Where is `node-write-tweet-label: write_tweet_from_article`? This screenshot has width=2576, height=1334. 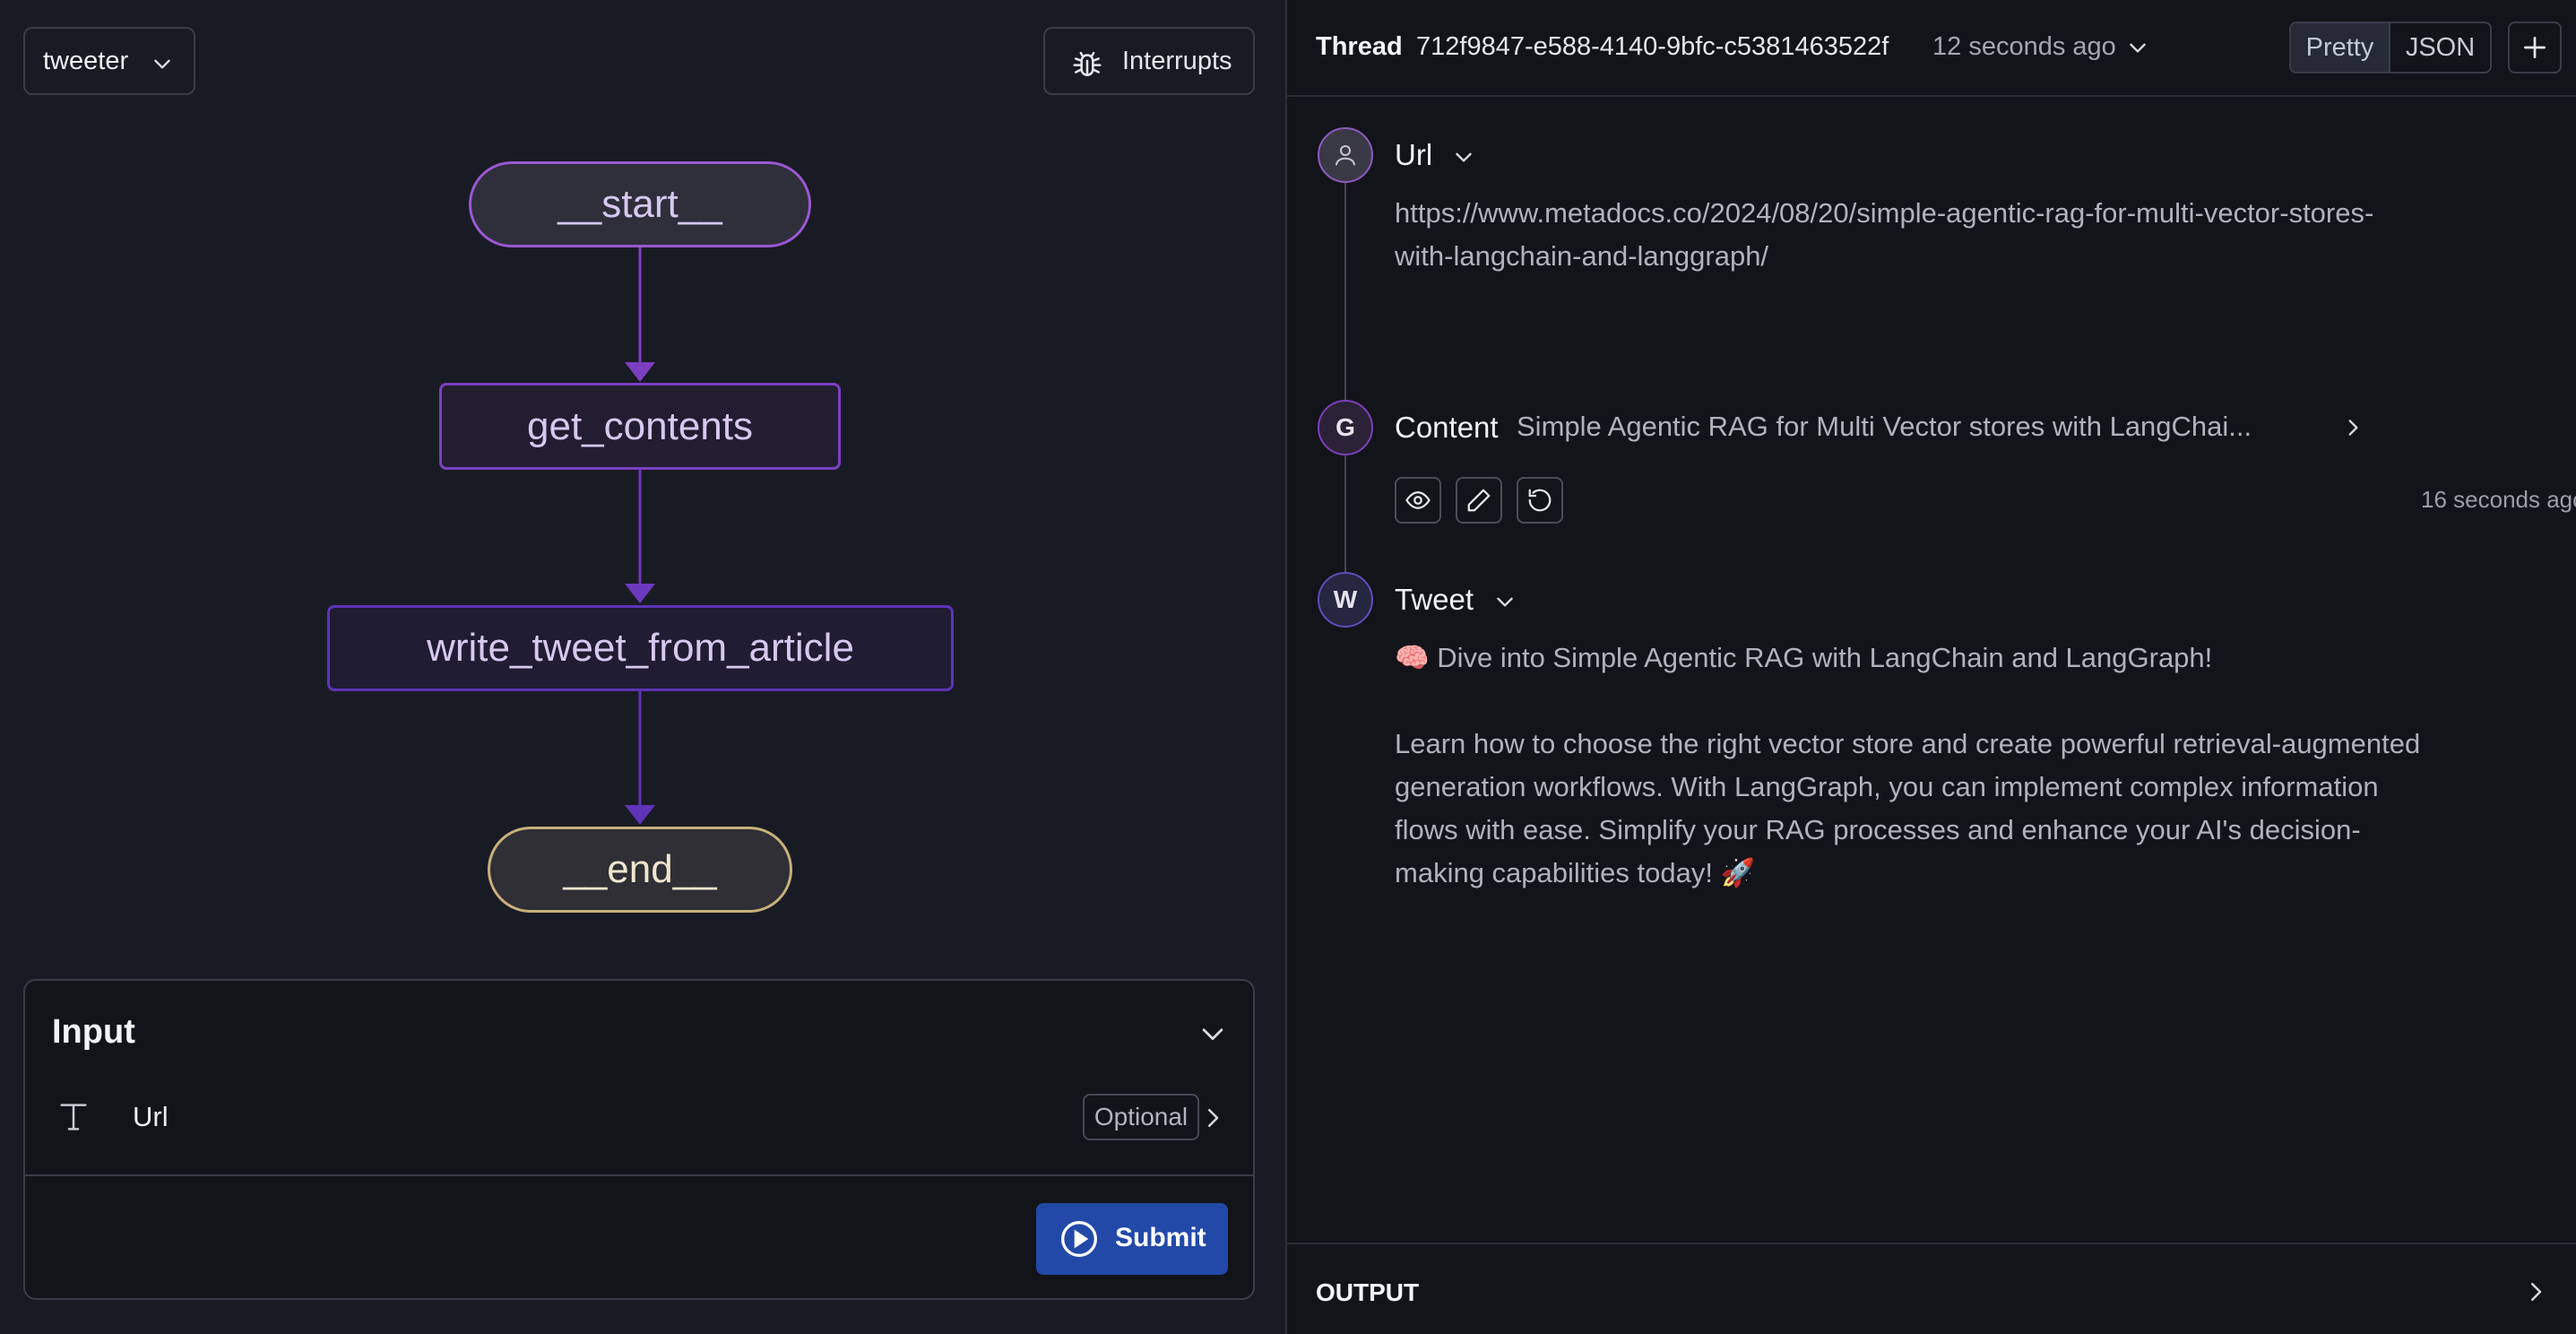 node-write-tweet-label: write_tweet_from_article is located at coordinates (640, 648).